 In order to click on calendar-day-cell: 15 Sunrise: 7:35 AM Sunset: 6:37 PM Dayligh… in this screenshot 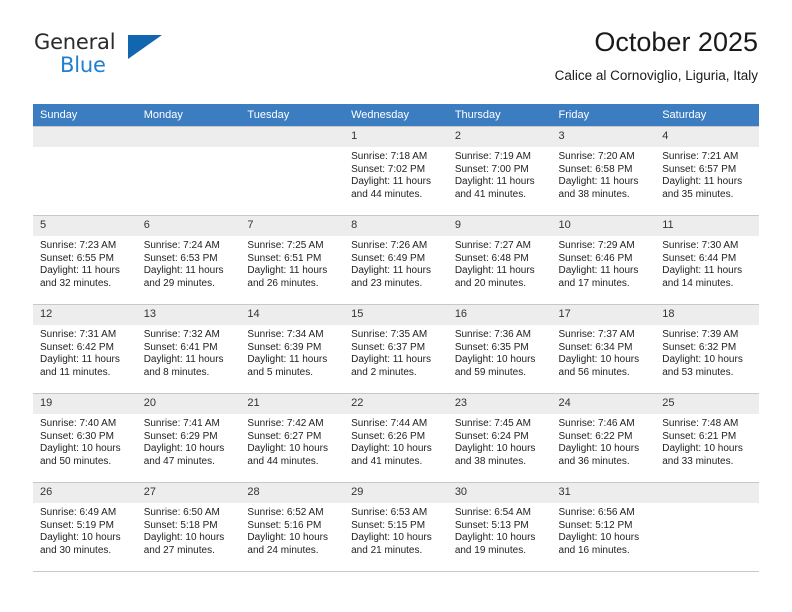, I will do `click(396, 349)`.